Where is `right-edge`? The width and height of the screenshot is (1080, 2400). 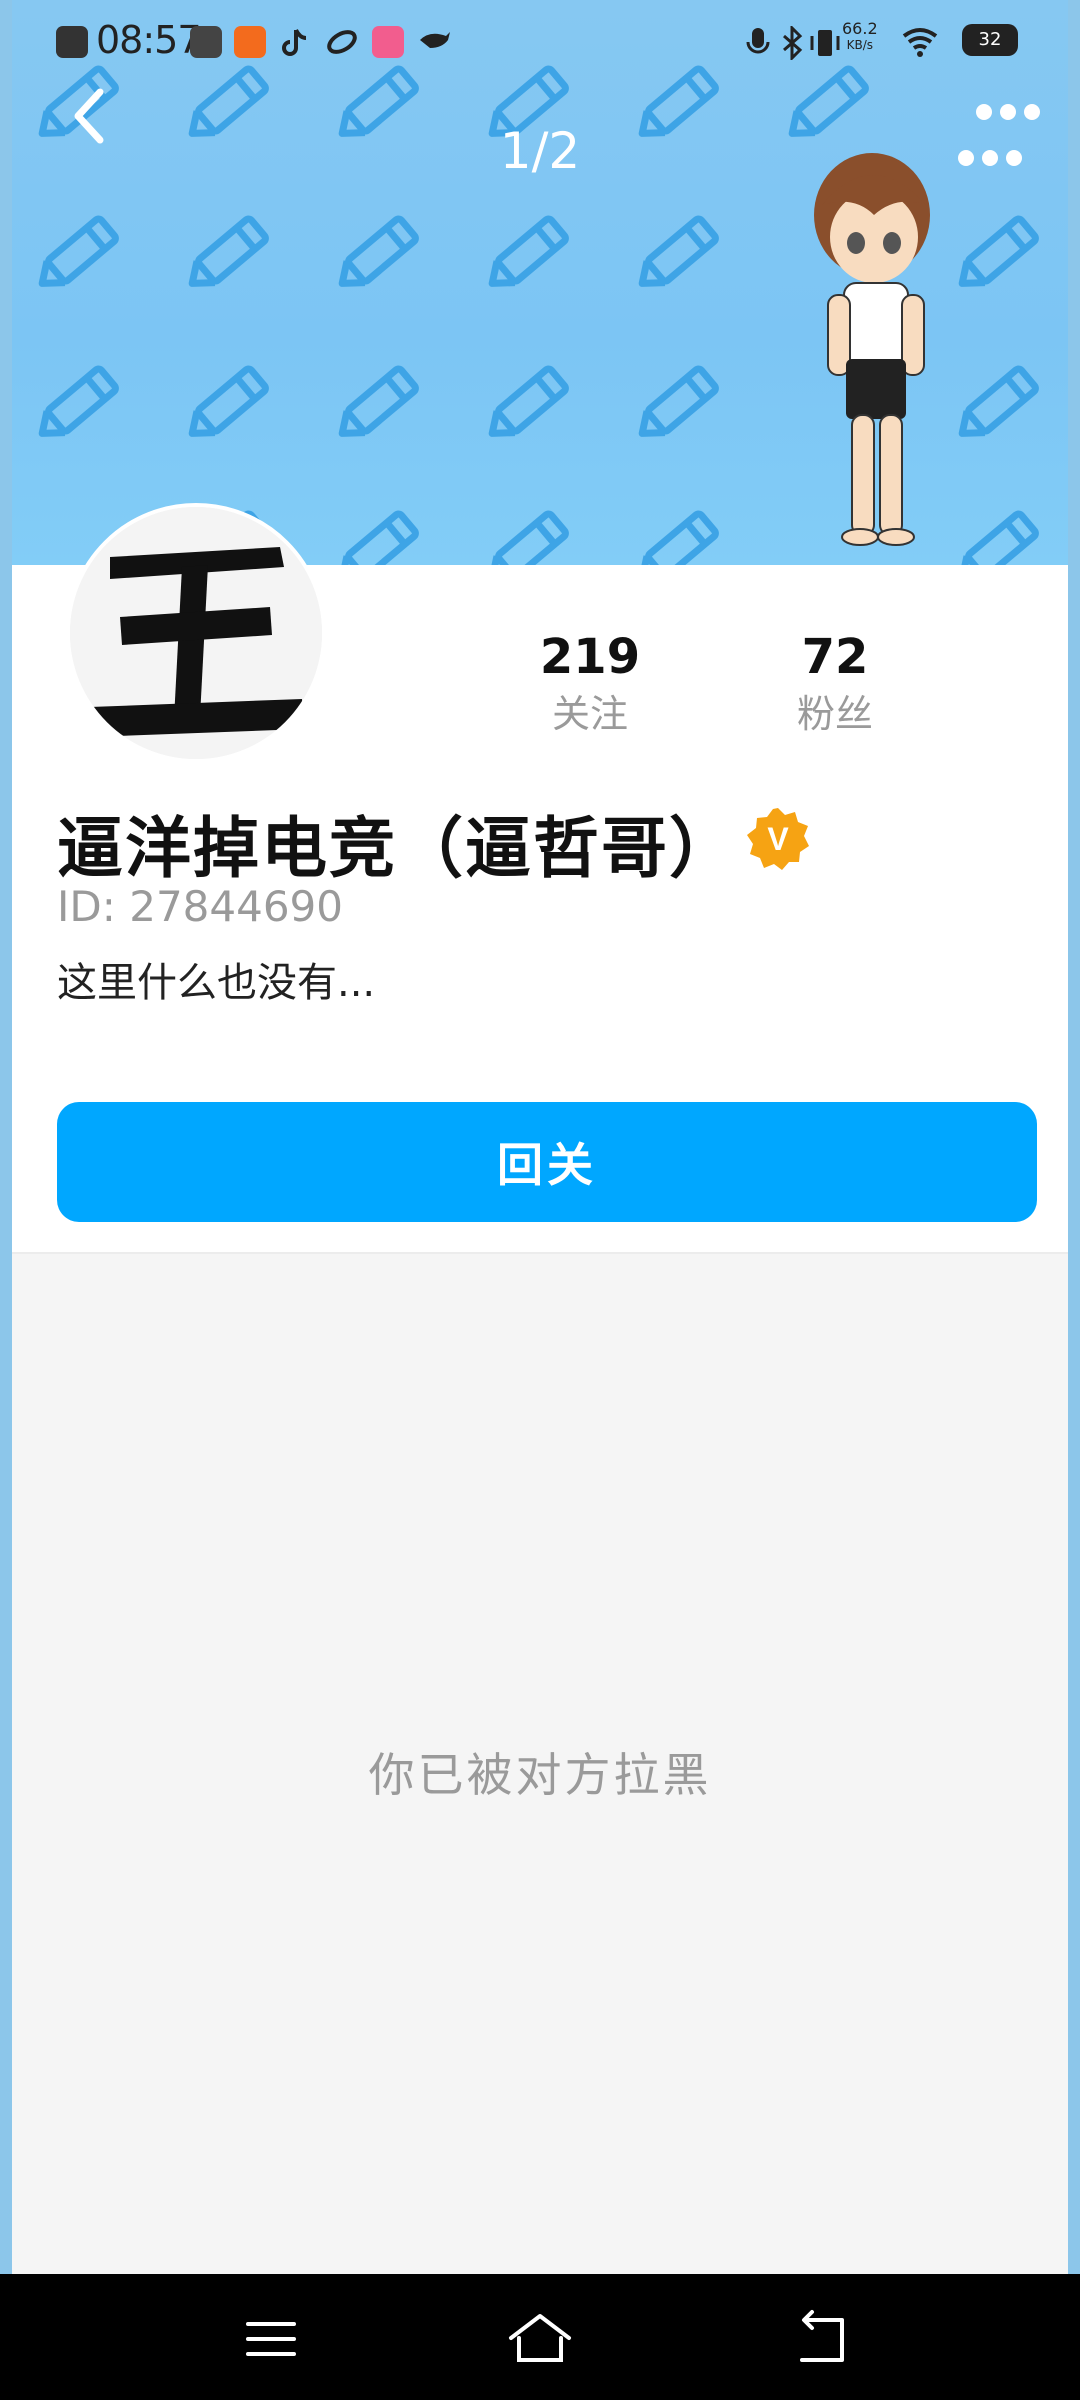
right-edge is located at coordinates (1074, 1137).